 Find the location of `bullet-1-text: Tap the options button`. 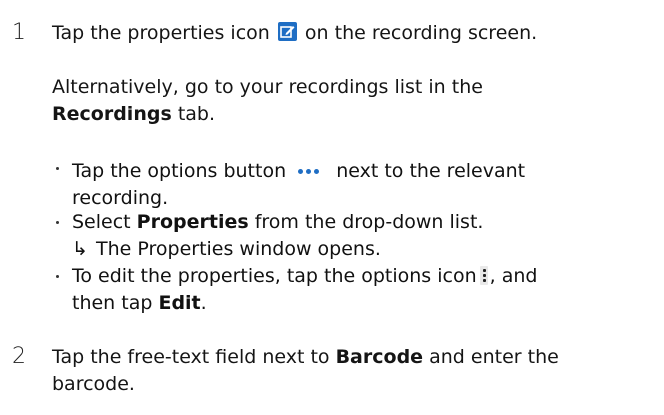

bullet-1-text: Tap the options button is located at coordinates (179, 171).